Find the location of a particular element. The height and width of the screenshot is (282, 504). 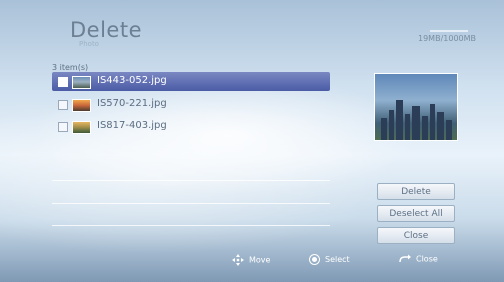

sunset-thumbnail-icon is located at coordinates (81, 105).